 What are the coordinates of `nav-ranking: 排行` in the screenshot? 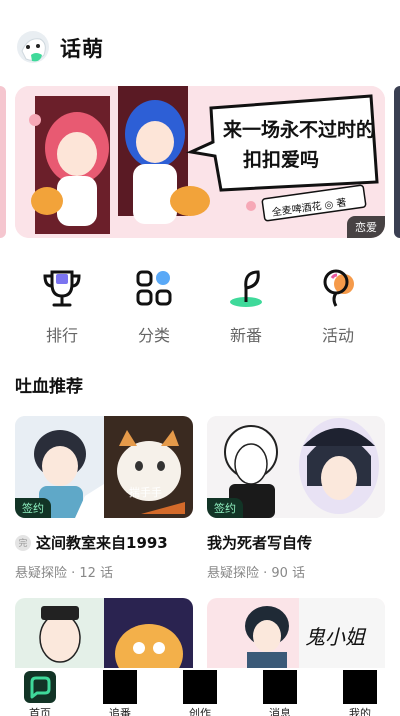 It's located at (62, 306).